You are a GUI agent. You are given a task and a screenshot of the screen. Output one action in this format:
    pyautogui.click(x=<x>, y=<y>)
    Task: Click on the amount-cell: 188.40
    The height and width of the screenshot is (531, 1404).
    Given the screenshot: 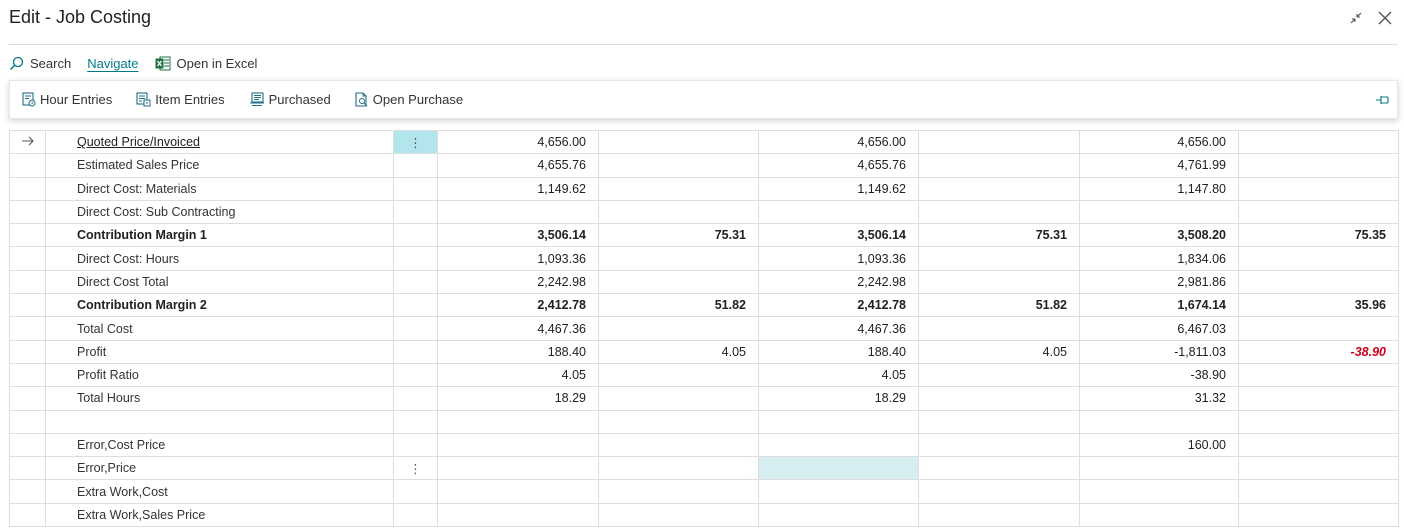 What is the action you would take?
    pyautogui.click(x=518, y=351)
    